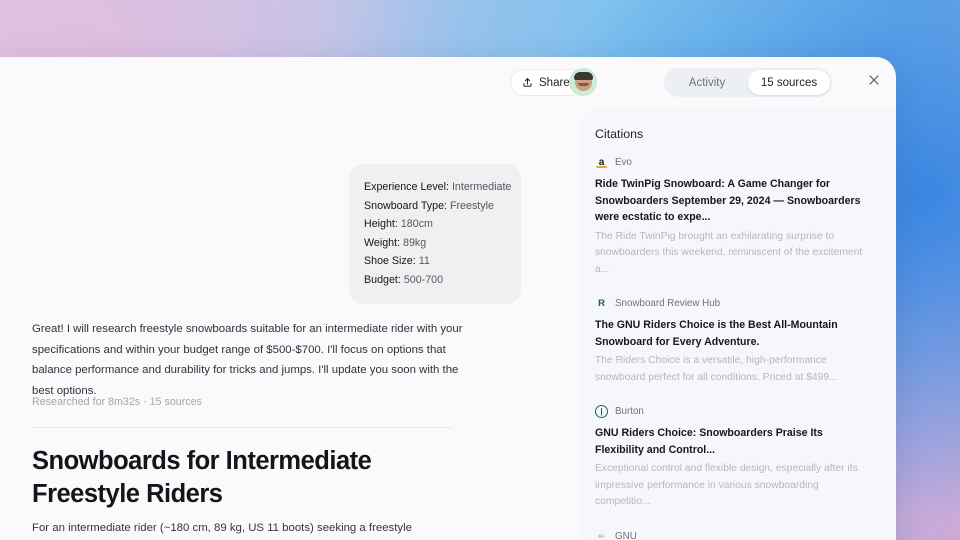 The height and width of the screenshot is (540, 960). Describe the element at coordinates (601, 411) in the screenshot. I see `burton-source-icon: |` at that location.